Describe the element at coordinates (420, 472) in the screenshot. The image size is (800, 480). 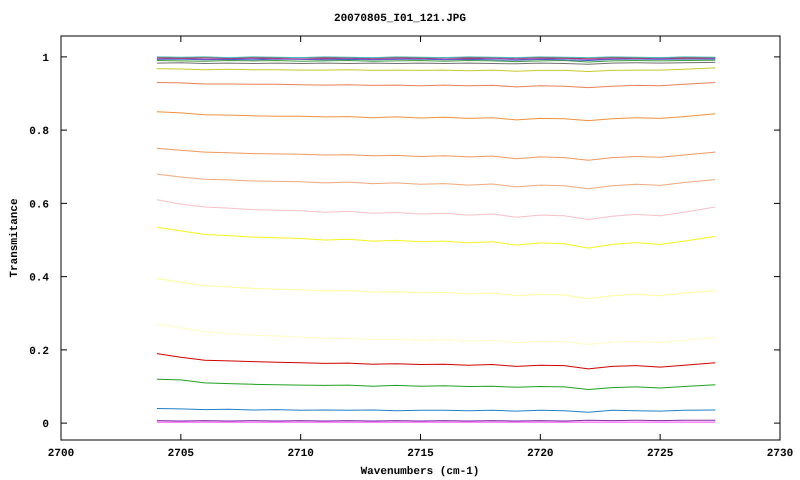
I see `x-axis-label: Wavenumbers (cm-1)` at that location.